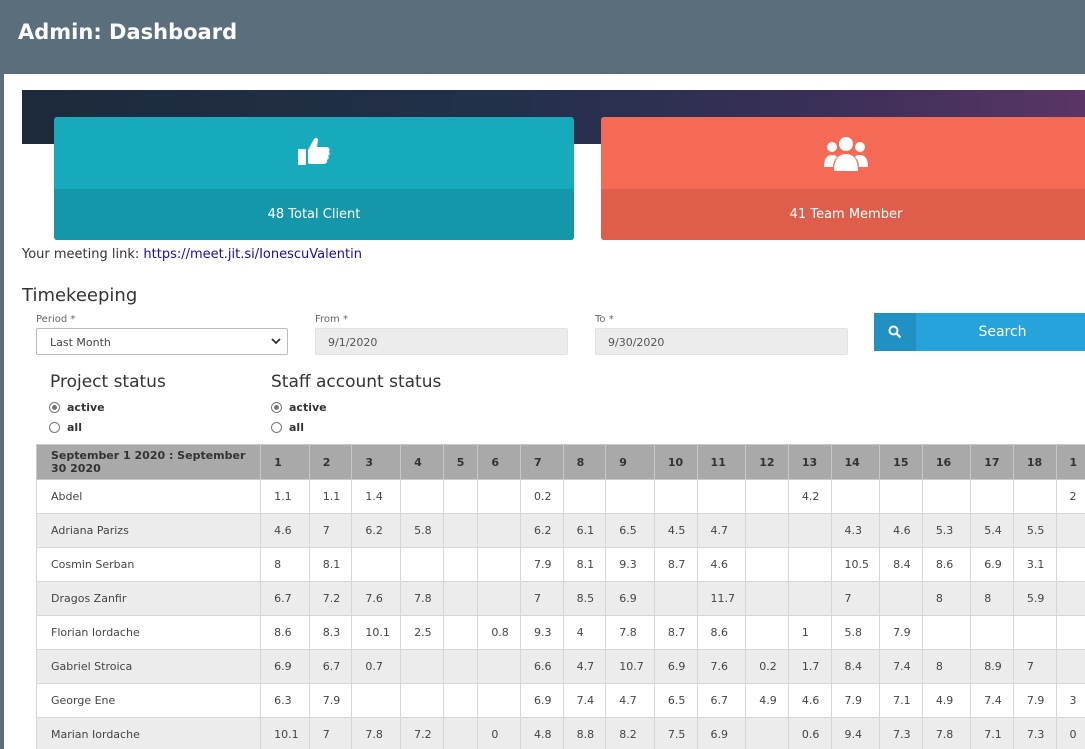 The width and height of the screenshot is (1085, 749). What do you see at coordinates (767, 700) in the screenshot?
I see `hours-cell: 4.9` at bounding box center [767, 700].